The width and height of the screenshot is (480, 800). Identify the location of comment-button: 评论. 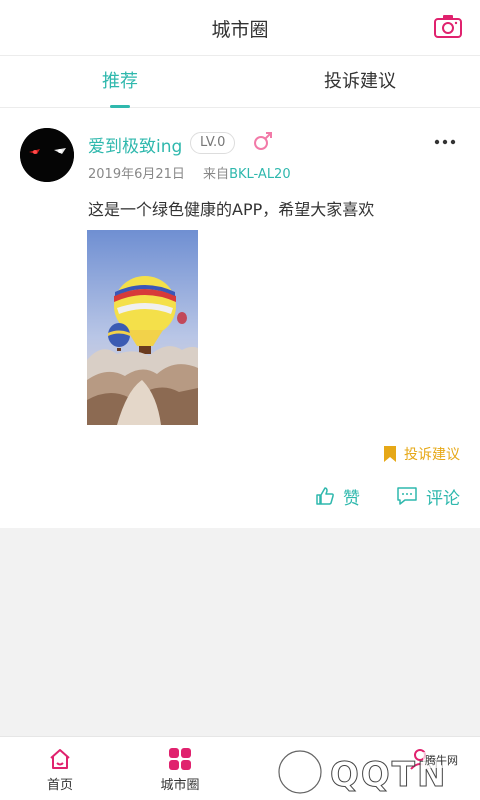
(428, 496).